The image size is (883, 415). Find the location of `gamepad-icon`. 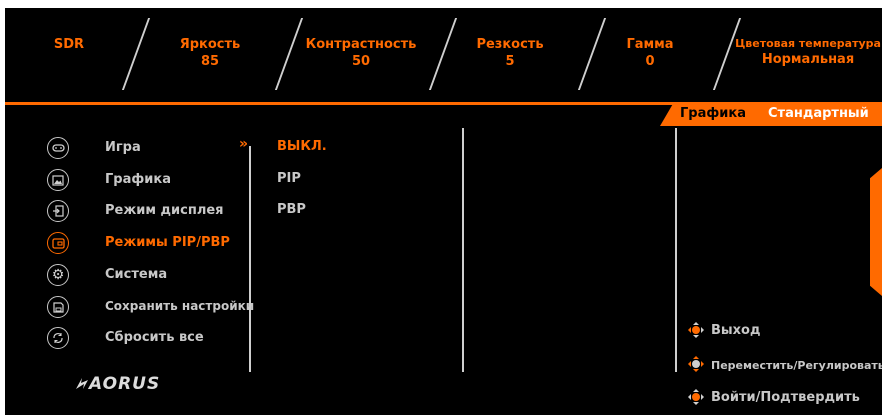

gamepad-icon is located at coordinates (58, 148).